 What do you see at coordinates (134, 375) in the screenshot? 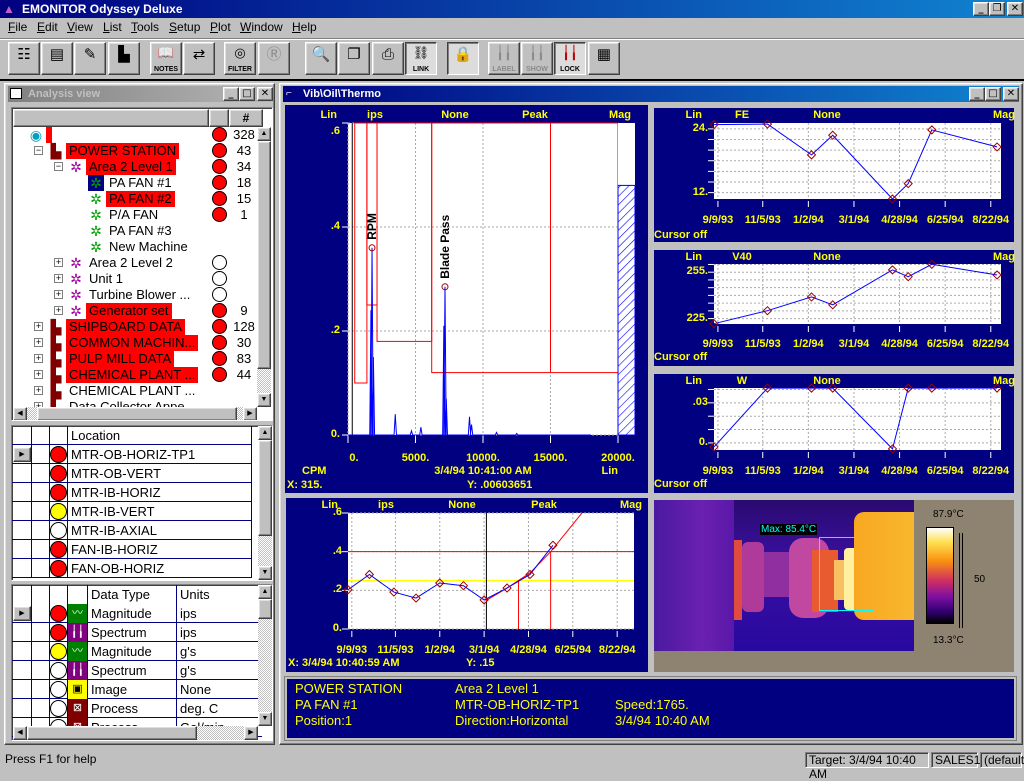
I see `tree-item: + ▙ CHEMICAL PLANT ... 44` at bounding box center [134, 375].